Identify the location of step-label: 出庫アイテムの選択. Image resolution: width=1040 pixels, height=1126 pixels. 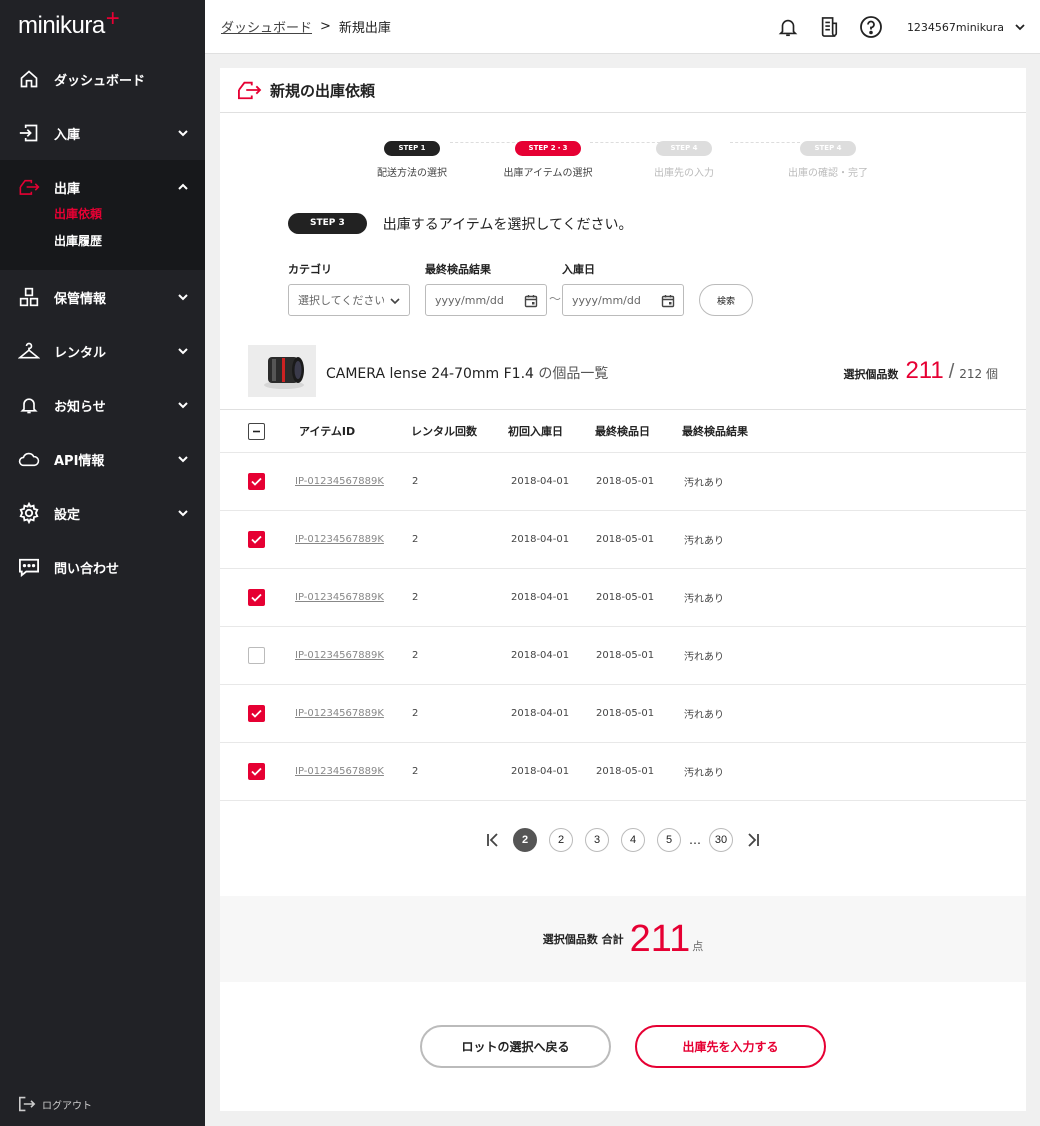
(548, 173).